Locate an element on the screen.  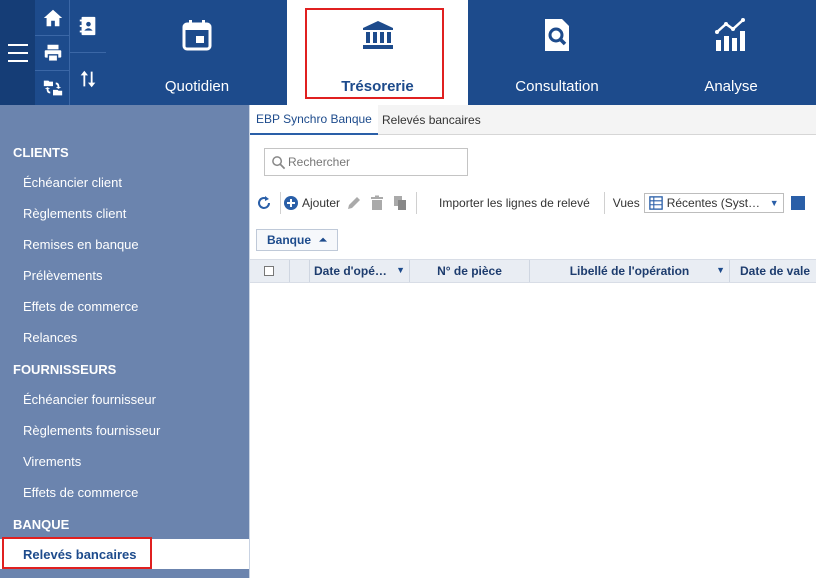
contacts-icon is located at coordinates (87, 26).